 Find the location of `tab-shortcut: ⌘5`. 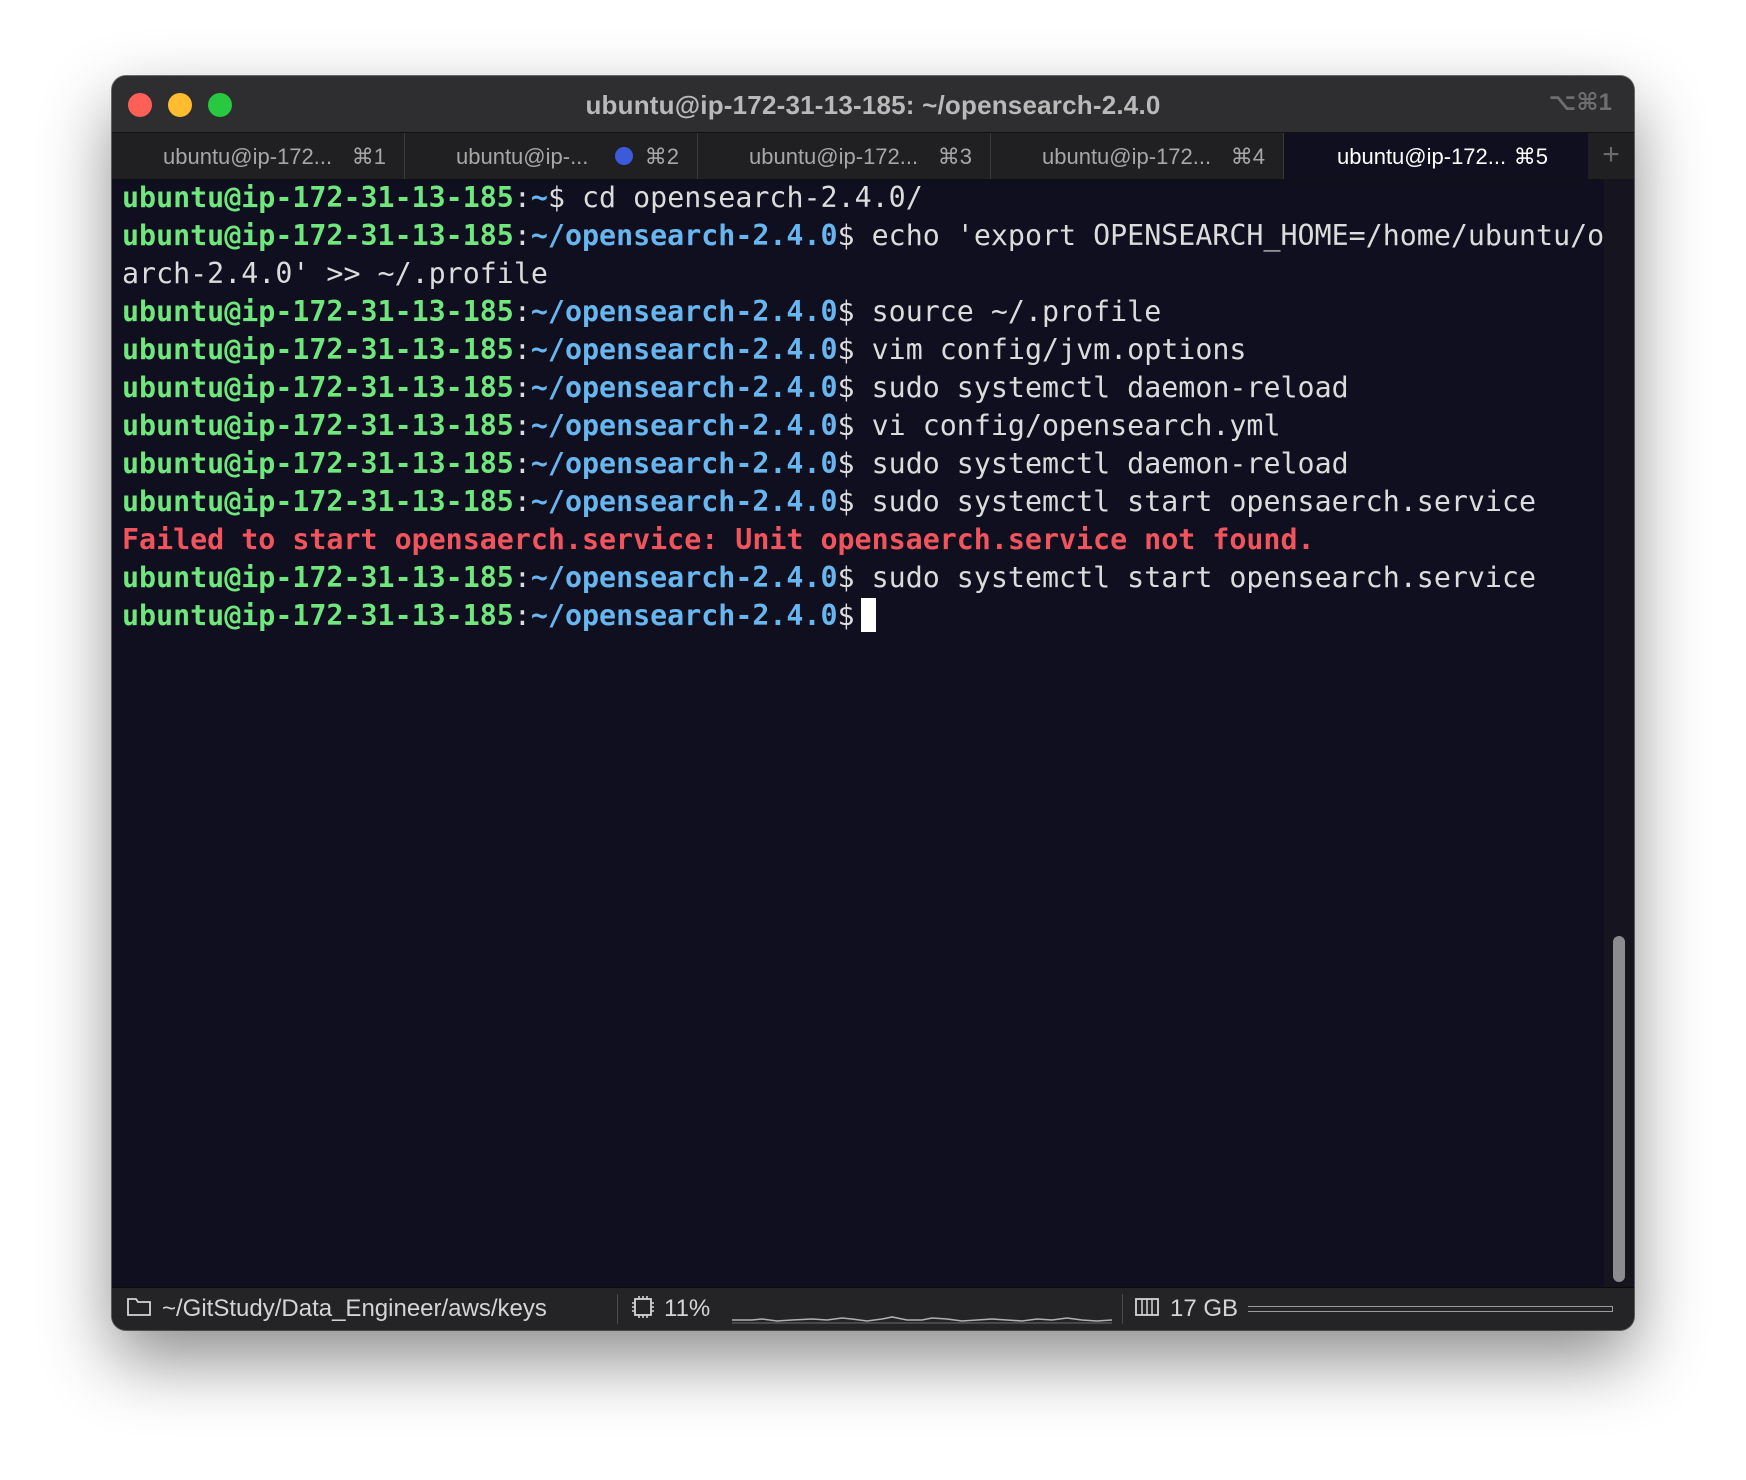

tab-shortcut: ⌘5 is located at coordinates (1530, 156).